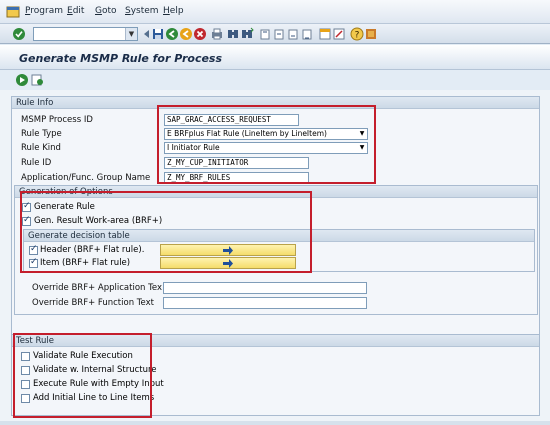  Describe the element at coordinates (41, 134) in the screenshot. I see `rule-type-label: Rule Type` at that location.